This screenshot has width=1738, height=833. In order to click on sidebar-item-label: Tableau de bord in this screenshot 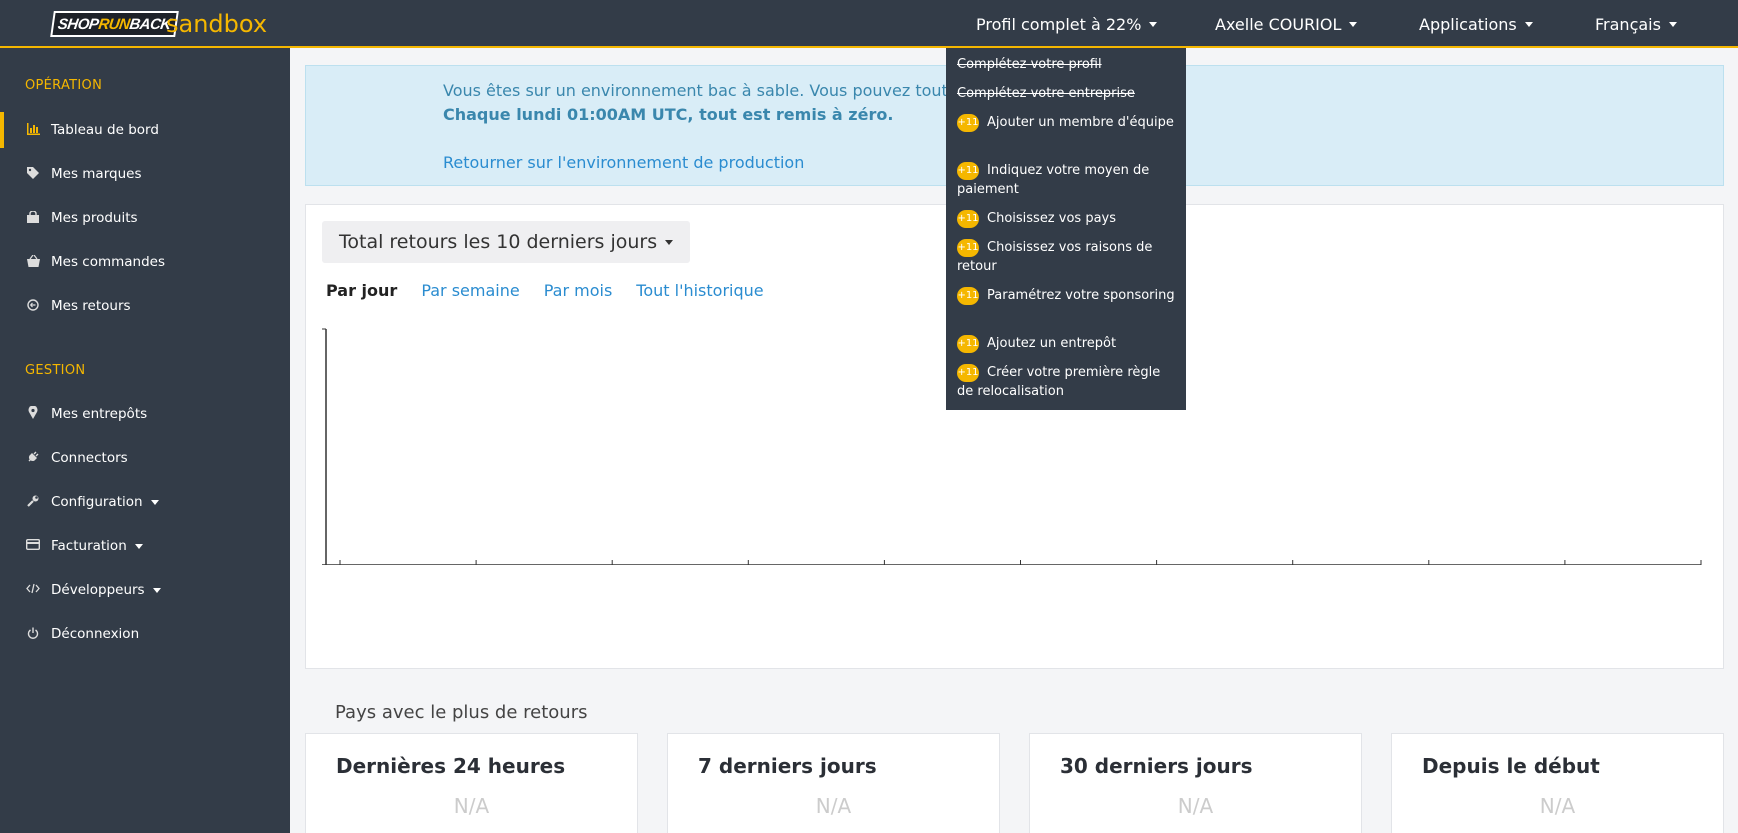, I will do `click(105, 130)`.